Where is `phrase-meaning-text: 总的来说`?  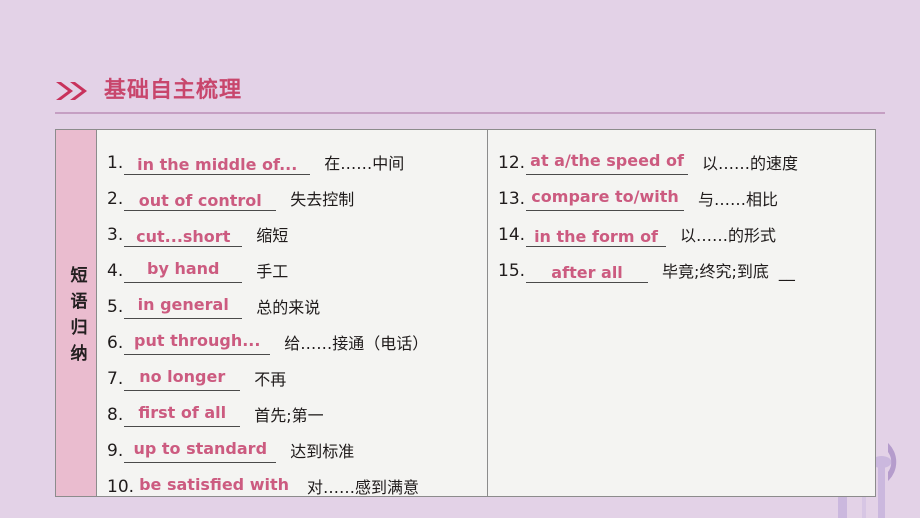
phrase-meaning-text: 总的来说 is located at coordinates (288, 307).